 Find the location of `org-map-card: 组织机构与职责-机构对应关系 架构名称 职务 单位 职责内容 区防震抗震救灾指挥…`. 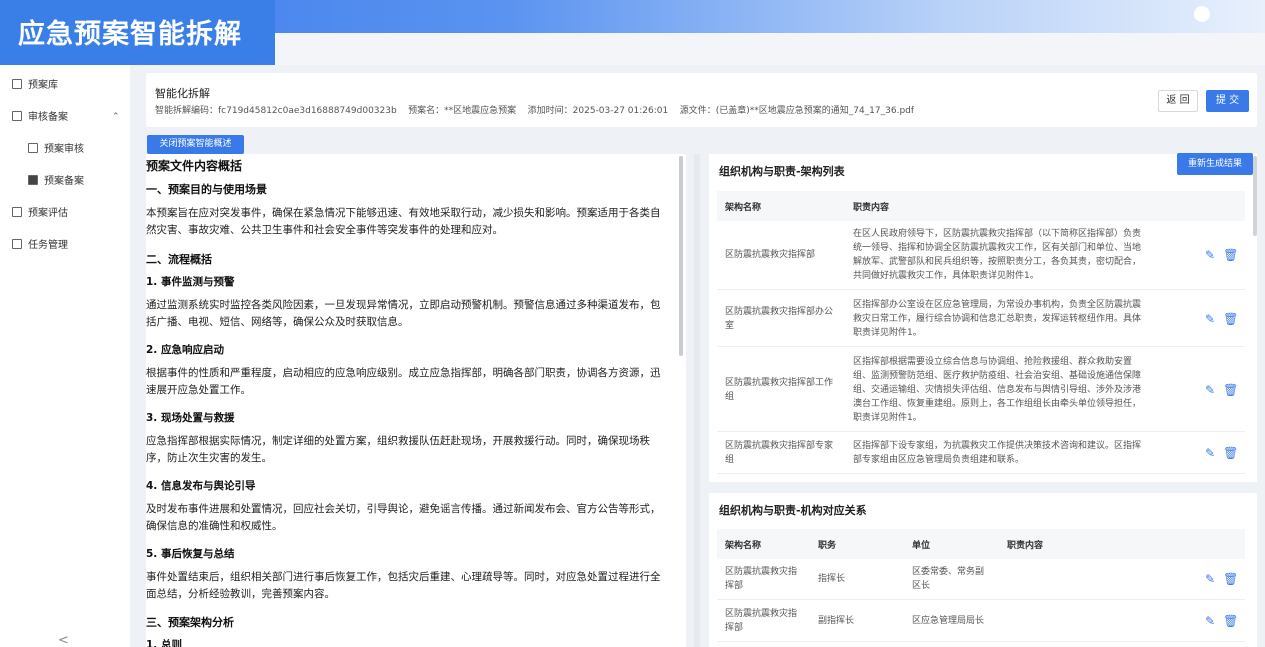

org-map-card: 组织机构与职责-机构对应关系 架构名称 职务 单位 职责内容 区防震抗震救灾指挥… is located at coordinates (983, 570).